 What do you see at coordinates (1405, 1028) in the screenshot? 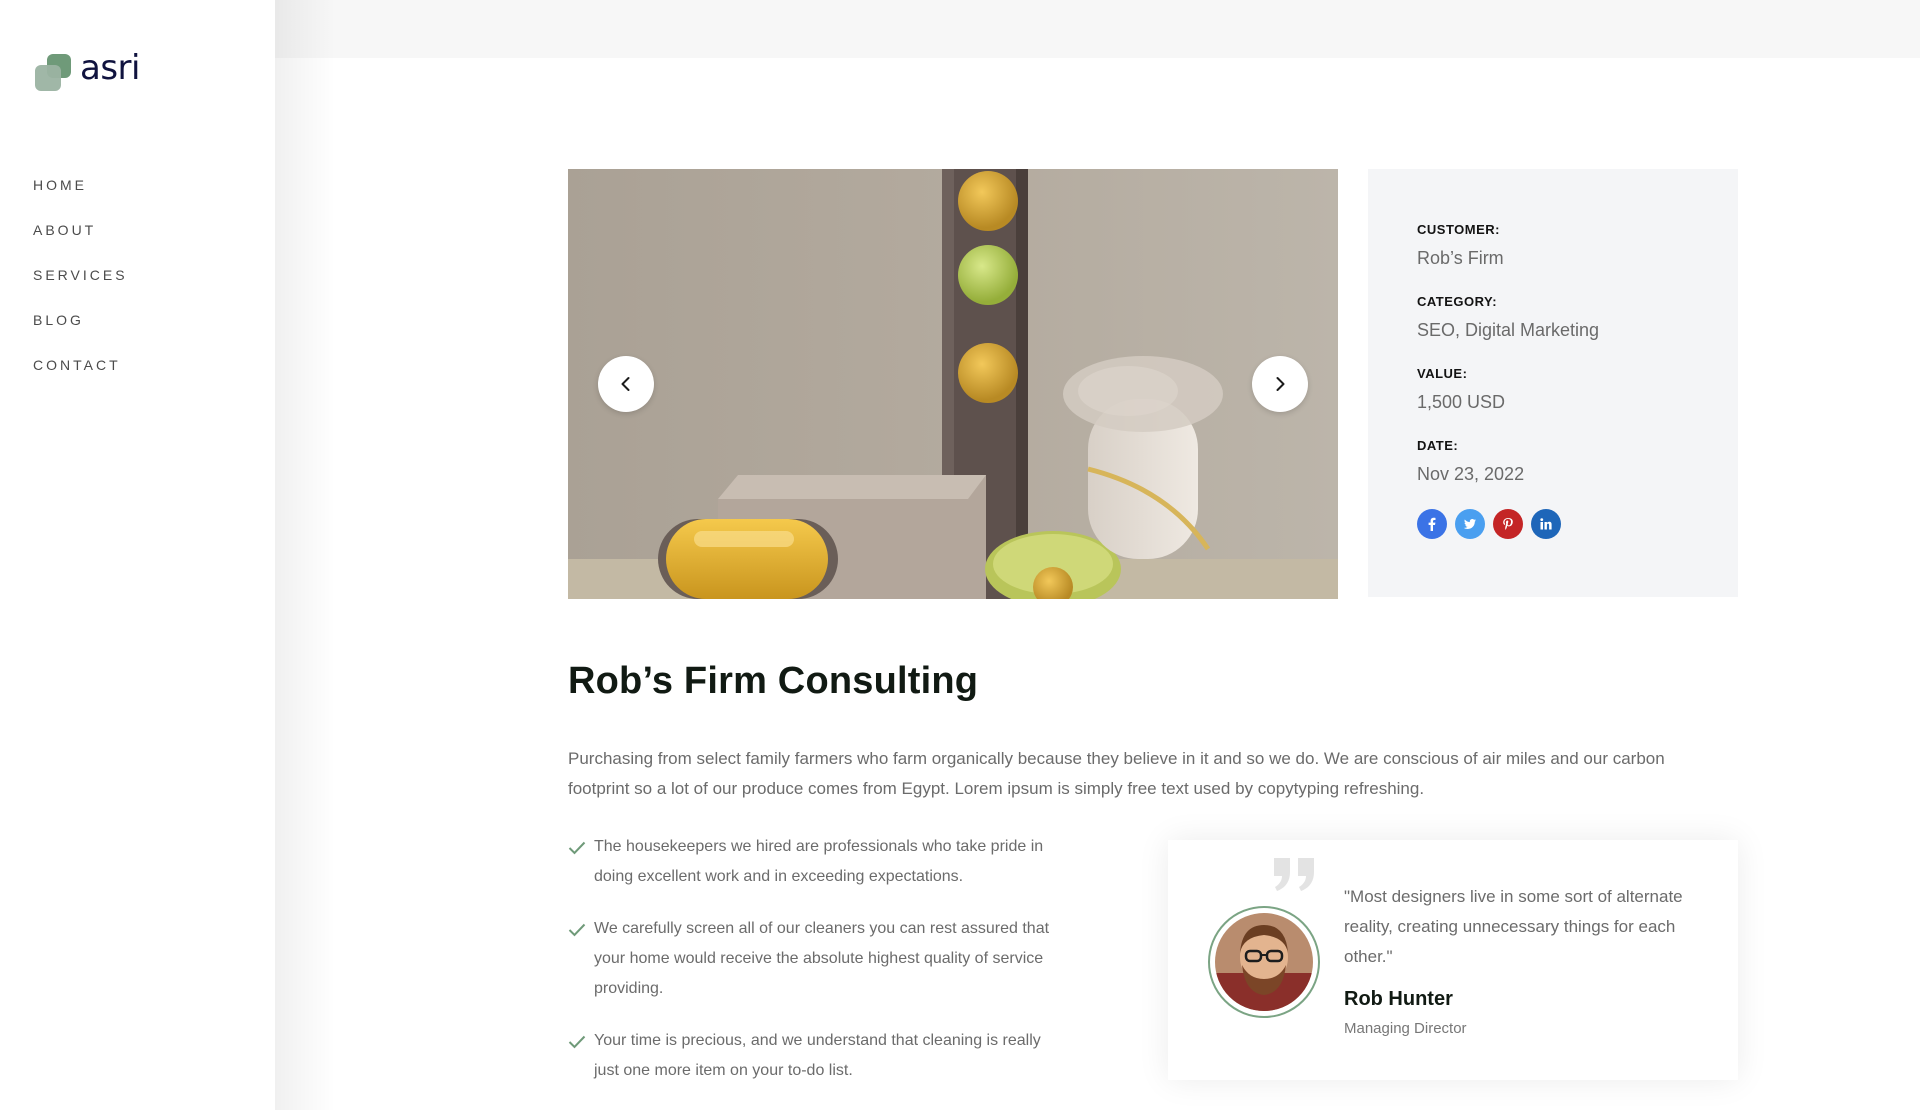
I see `testimonial-role: Managing Director` at bounding box center [1405, 1028].